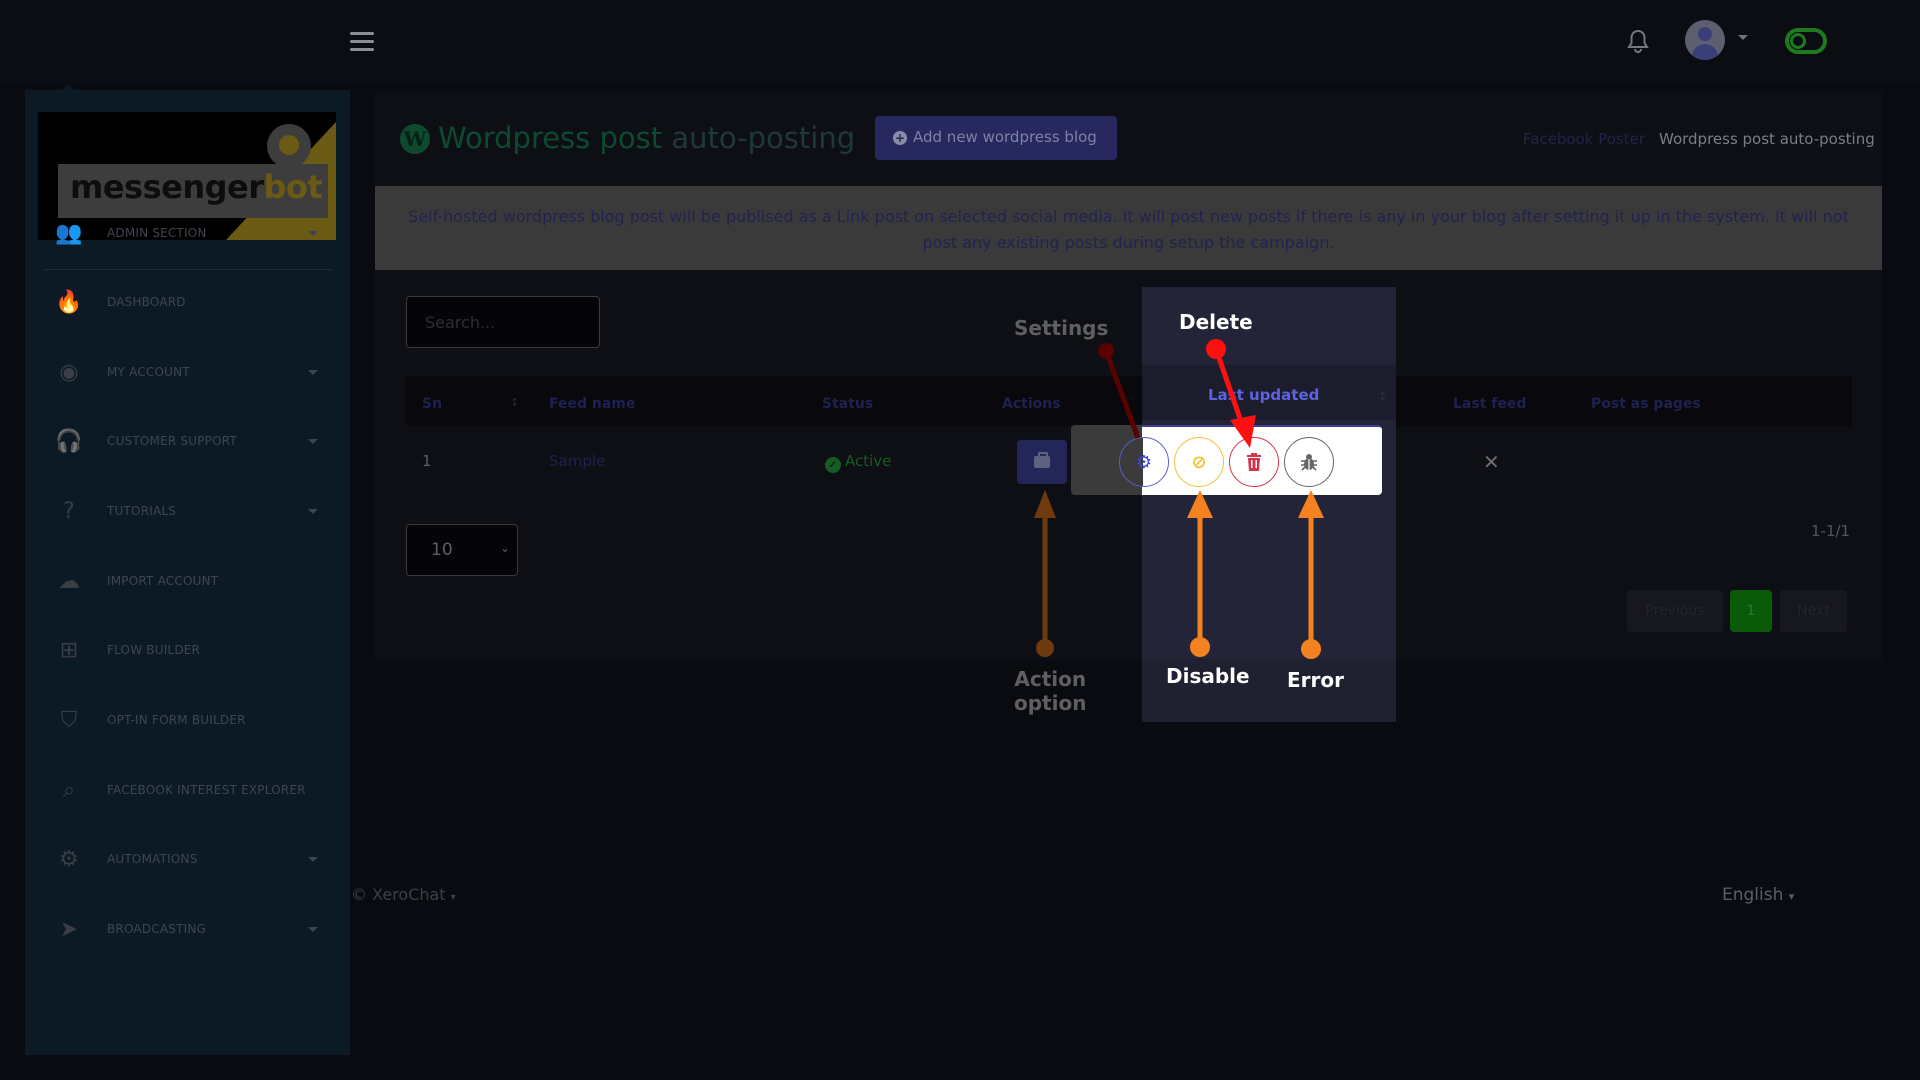 This screenshot has height=1080, width=1920. I want to click on settings-button: ⚙, so click(1144, 462).